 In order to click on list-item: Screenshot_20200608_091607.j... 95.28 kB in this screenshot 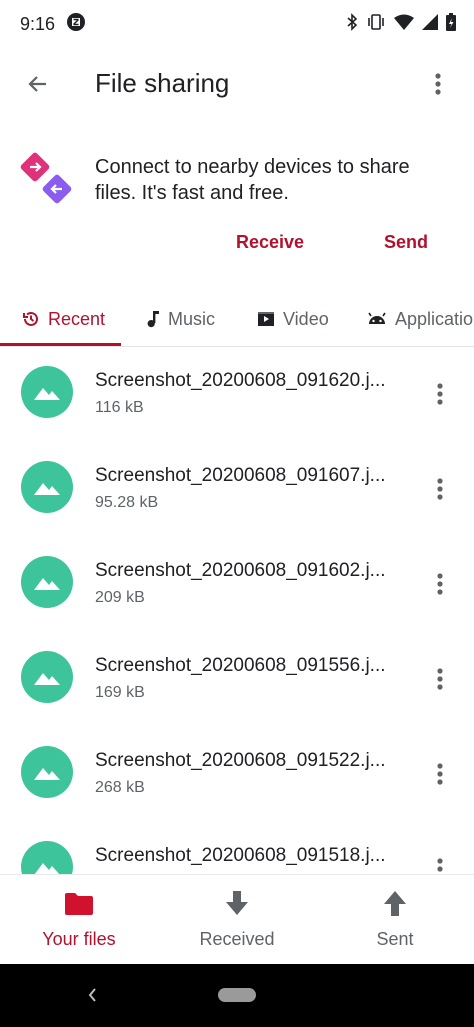, I will do `click(237, 488)`.